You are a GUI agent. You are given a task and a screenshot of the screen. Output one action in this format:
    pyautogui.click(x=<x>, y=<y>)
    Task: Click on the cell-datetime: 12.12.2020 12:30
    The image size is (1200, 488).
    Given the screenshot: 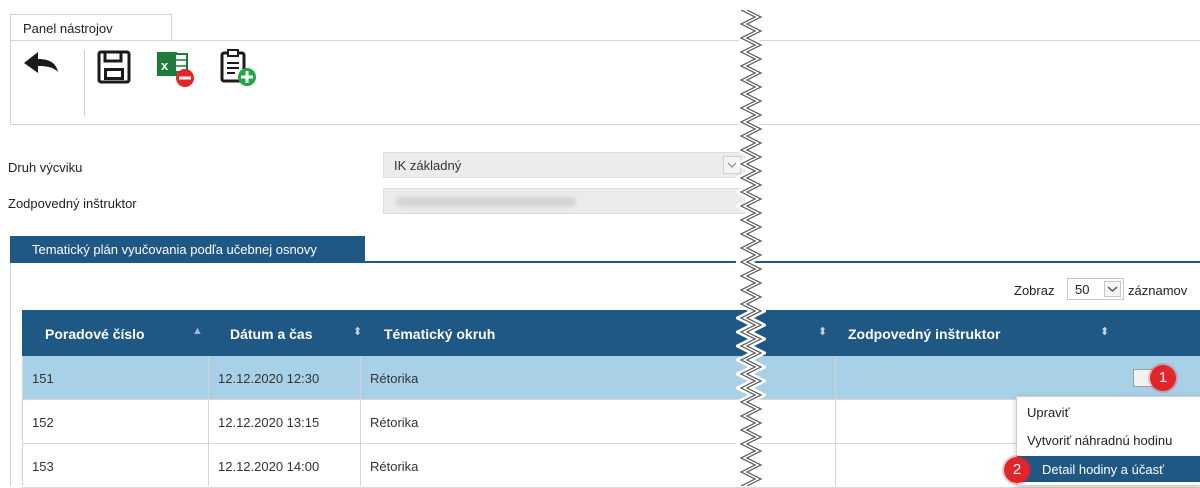 What is the action you would take?
    pyautogui.click(x=269, y=378)
    